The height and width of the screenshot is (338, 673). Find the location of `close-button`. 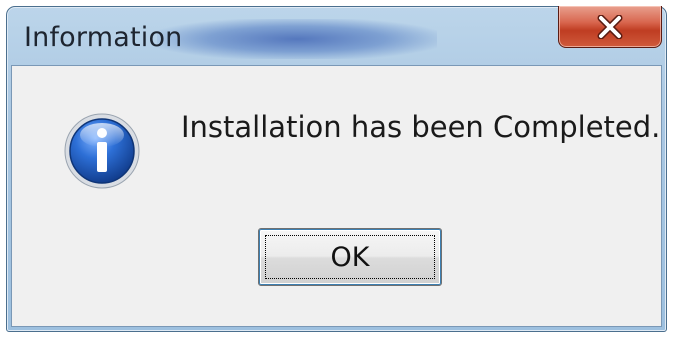

close-button is located at coordinates (610, 27).